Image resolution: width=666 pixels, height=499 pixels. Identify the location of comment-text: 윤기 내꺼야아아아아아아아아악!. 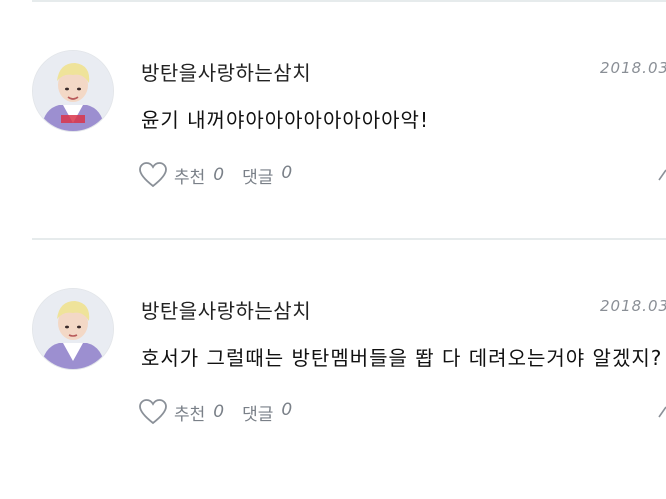
(285, 120).